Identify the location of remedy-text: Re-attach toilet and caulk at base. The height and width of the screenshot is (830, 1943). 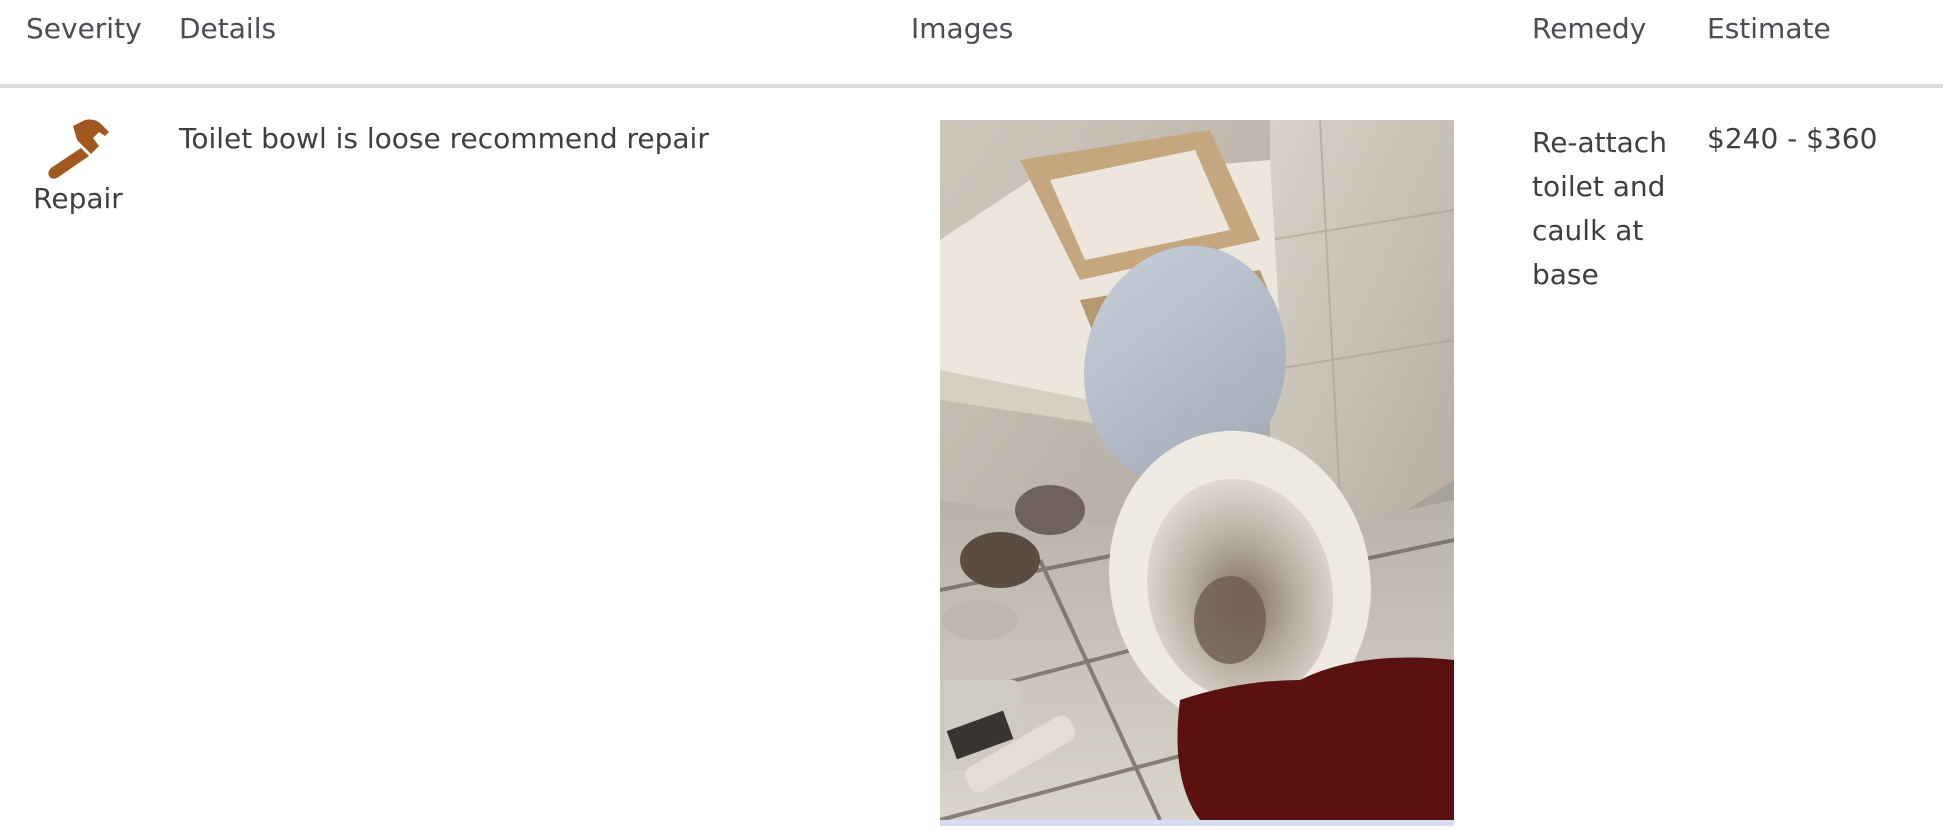
(1599, 208).